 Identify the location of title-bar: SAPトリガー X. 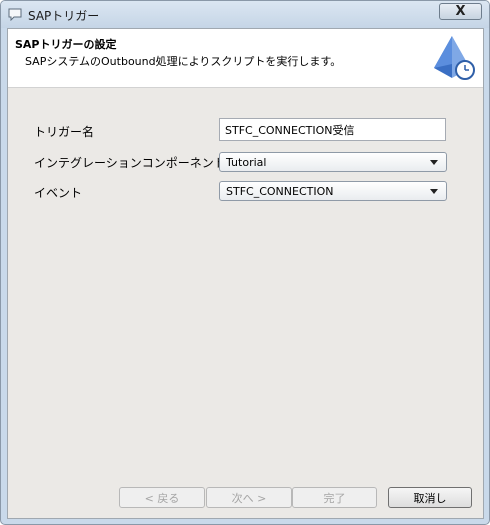
(245, 14).